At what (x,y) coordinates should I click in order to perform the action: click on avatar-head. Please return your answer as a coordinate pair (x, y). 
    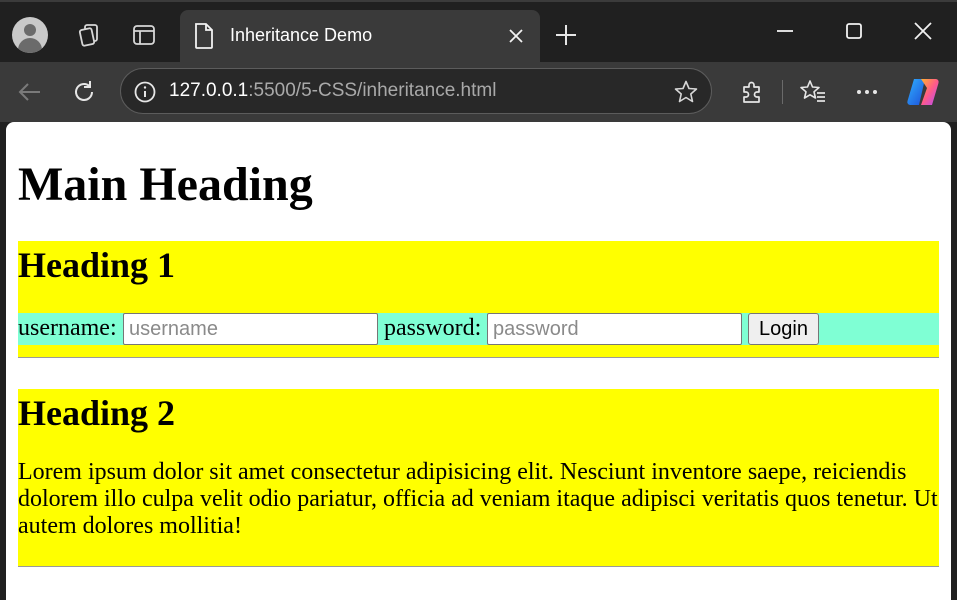
    Looking at the image, I should click on (30, 30).